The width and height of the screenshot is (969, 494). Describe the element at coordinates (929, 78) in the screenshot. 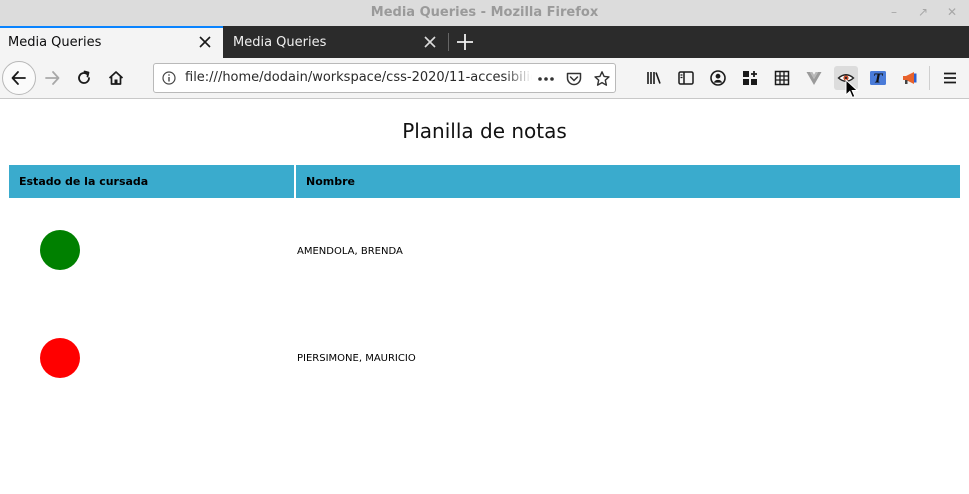

I see `toolbar-separator` at that location.